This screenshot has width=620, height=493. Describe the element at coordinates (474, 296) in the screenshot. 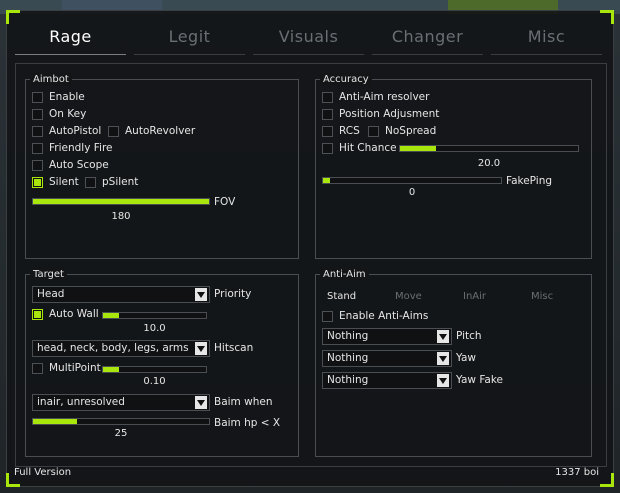

I see `subtab-inair: InAir` at that location.